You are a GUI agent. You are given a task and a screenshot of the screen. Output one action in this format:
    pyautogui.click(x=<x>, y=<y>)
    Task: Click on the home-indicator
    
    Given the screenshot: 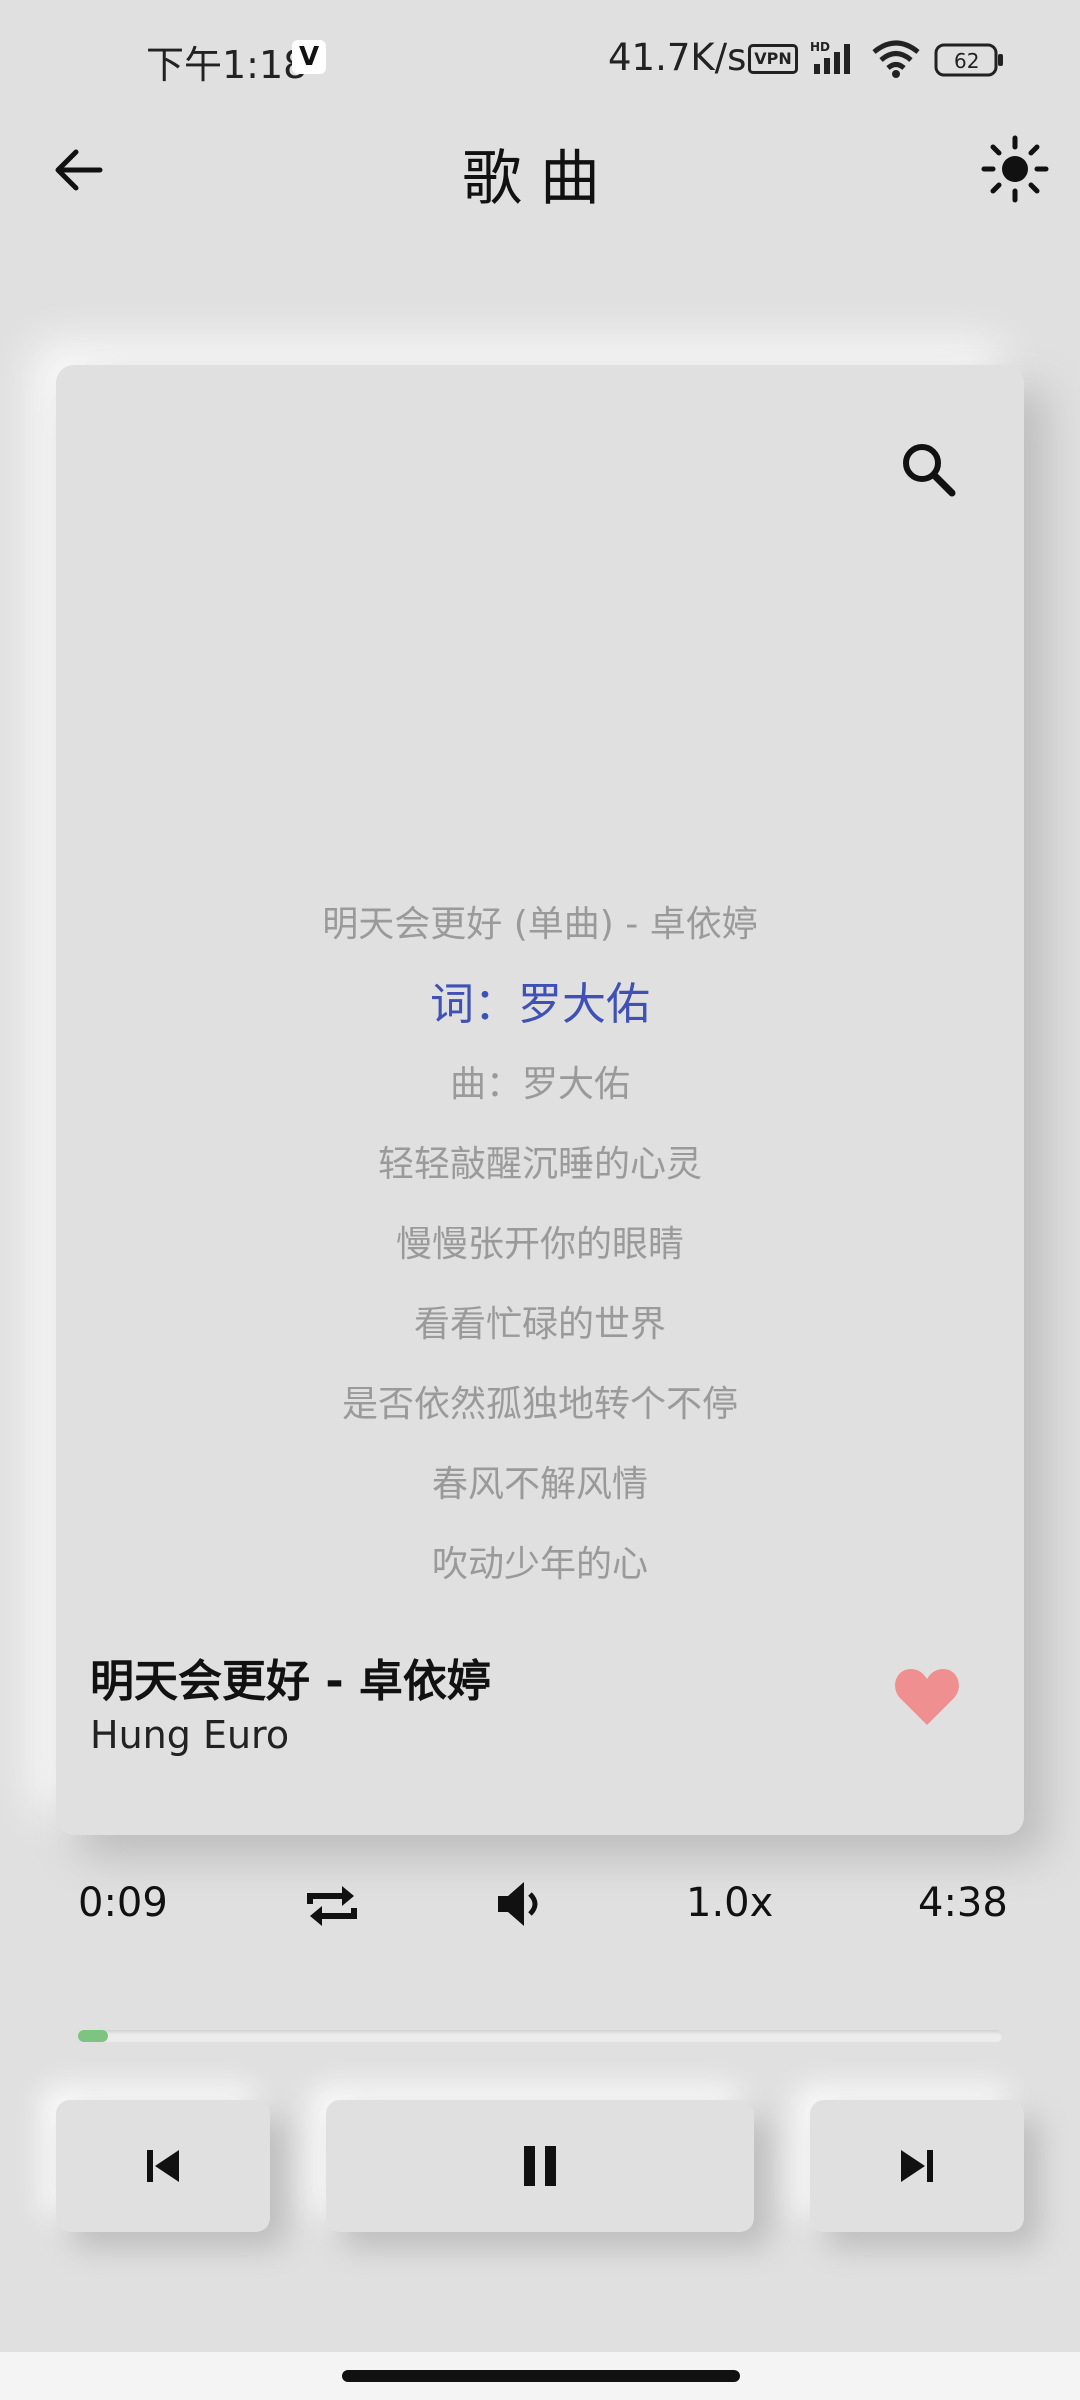 What is the action you would take?
    pyautogui.click(x=541, y=2376)
    